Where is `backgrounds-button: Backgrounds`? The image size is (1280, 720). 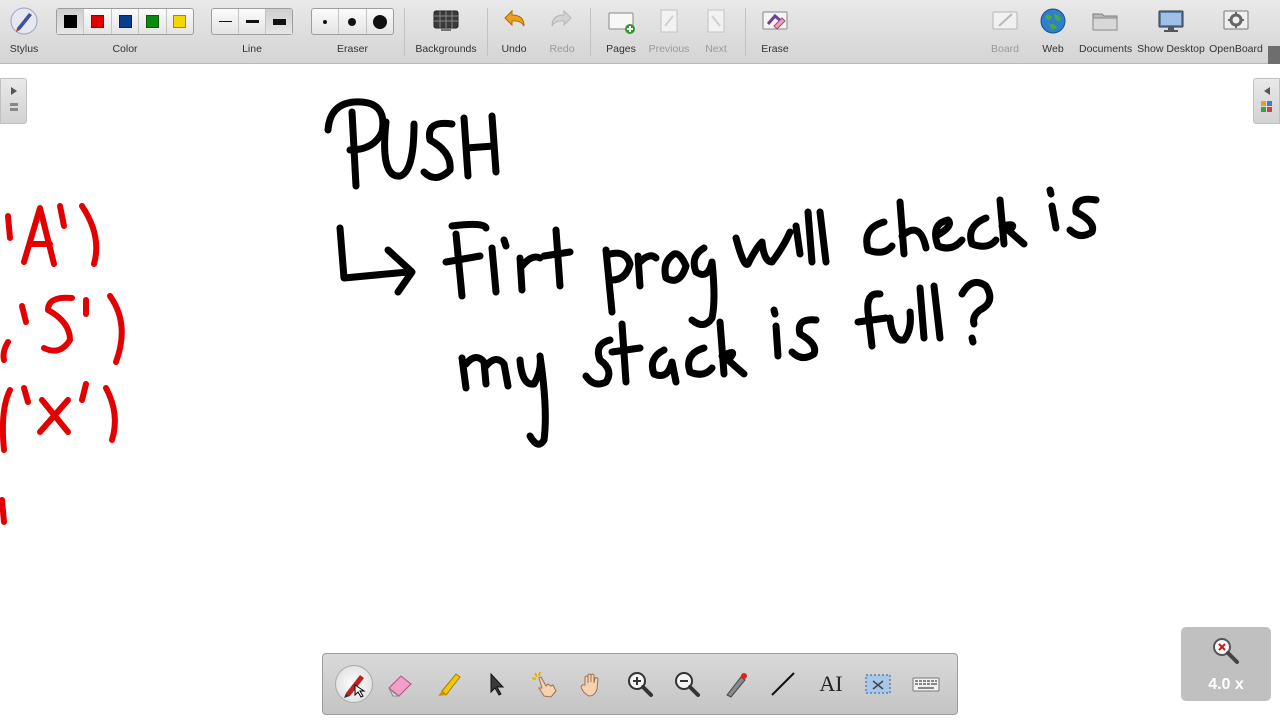
backgrounds-button: Backgrounds is located at coordinates (446, 32).